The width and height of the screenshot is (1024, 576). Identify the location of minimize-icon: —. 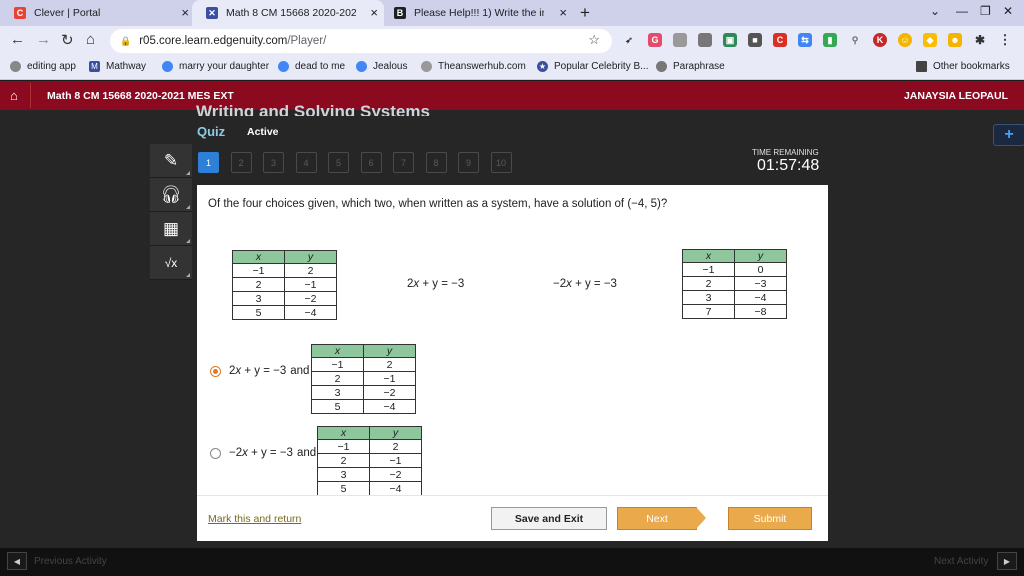
(962, 11).